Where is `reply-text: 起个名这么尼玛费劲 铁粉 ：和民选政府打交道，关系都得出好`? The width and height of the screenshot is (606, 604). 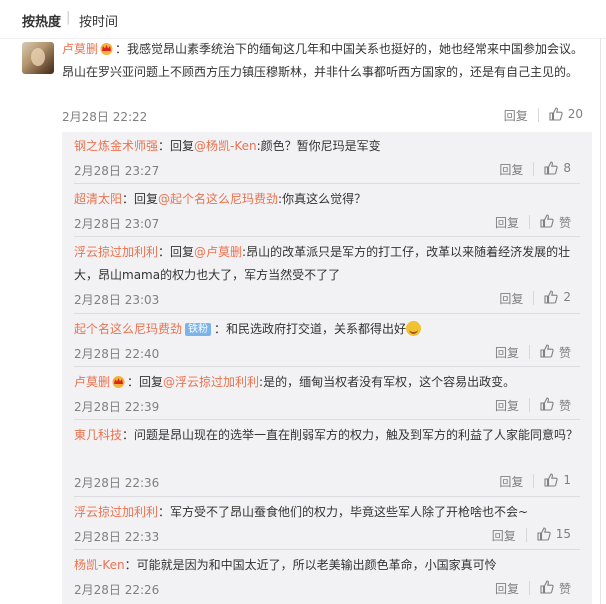
reply-text: 起个名这么尼玛费劲 铁粉 ：和民选政府打交道，关系都得出好 is located at coordinates (328, 329).